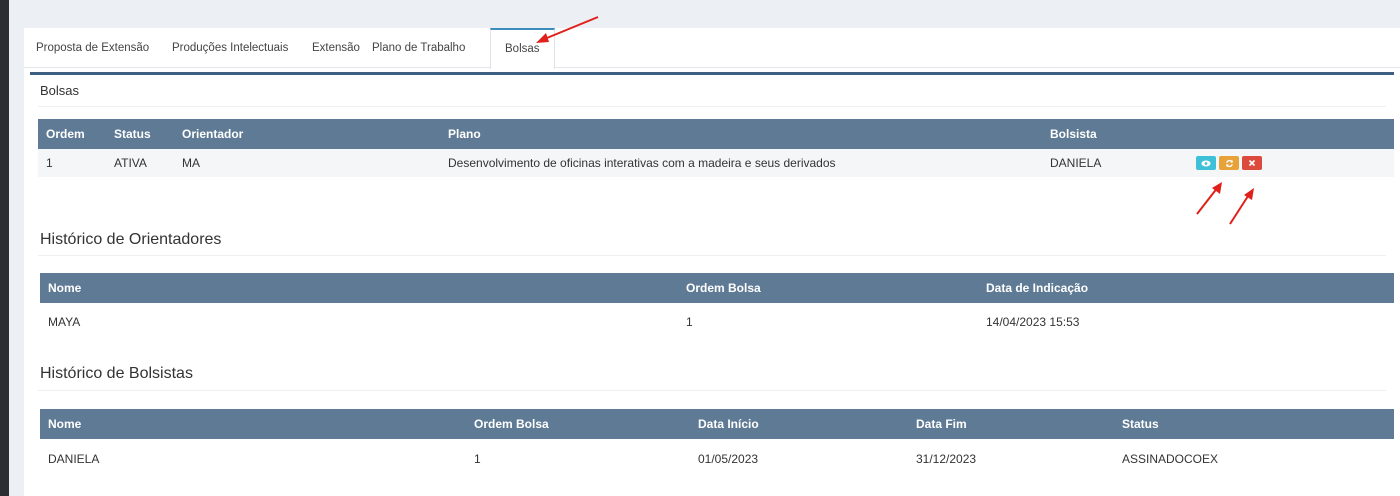  I want to click on column-header, so click(1291, 134).